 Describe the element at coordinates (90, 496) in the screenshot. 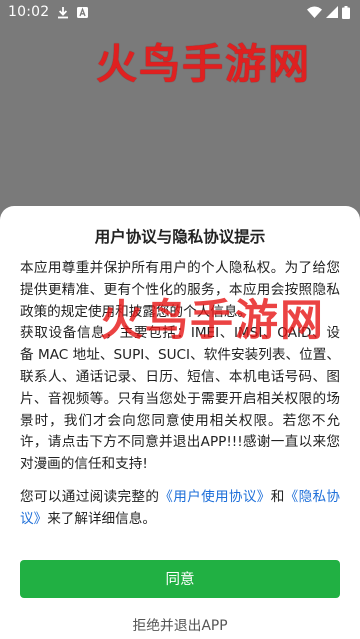

I see `links-prefix: 您可以通过阅读完整的` at that location.